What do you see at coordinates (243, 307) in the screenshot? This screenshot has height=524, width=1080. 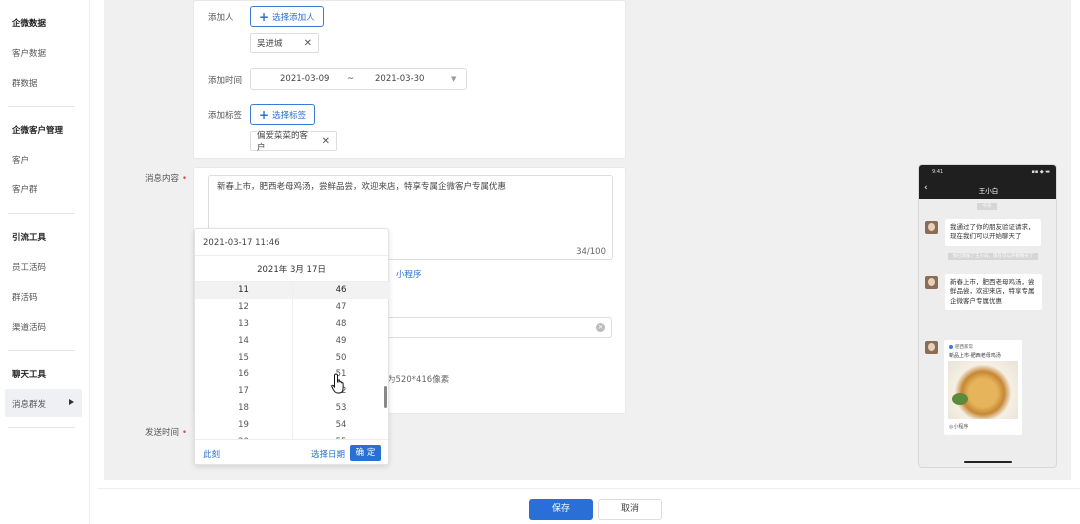 I see `hour-option: 12` at bounding box center [243, 307].